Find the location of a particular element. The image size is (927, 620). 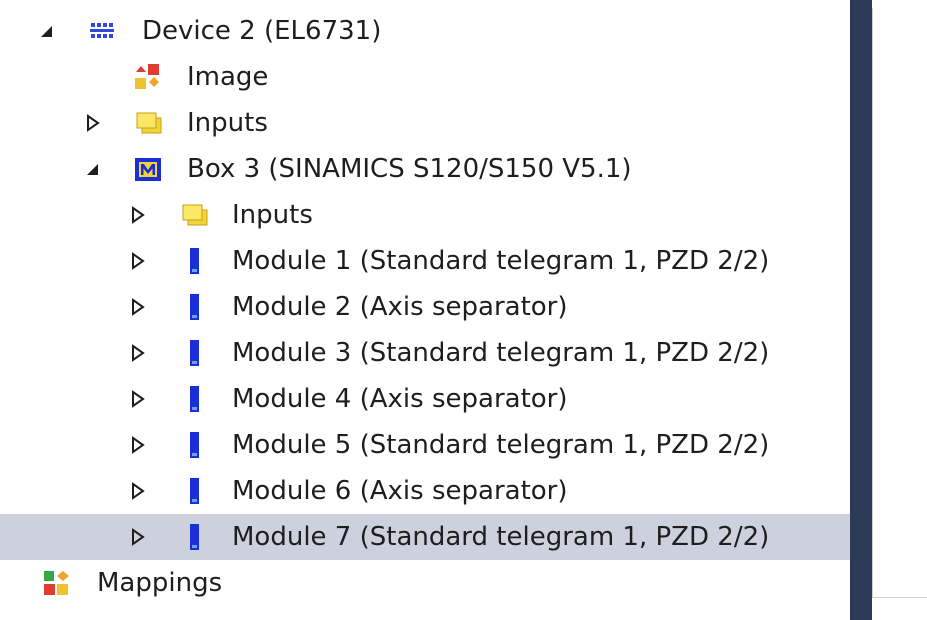

mappings-icon is located at coordinates (56, 583).